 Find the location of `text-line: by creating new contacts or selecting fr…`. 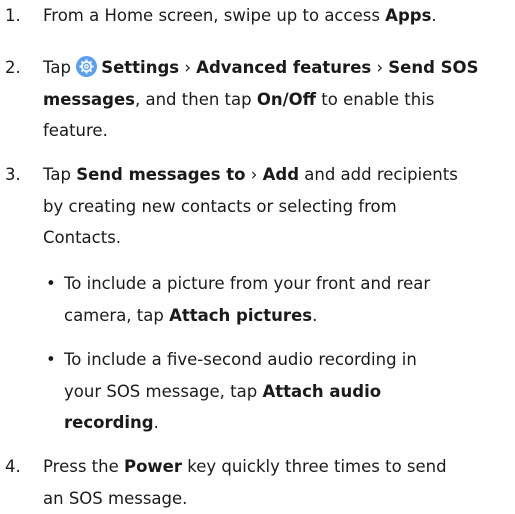

text-line: by creating new contacts or selecting fr… is located at coordinates (278, 207).